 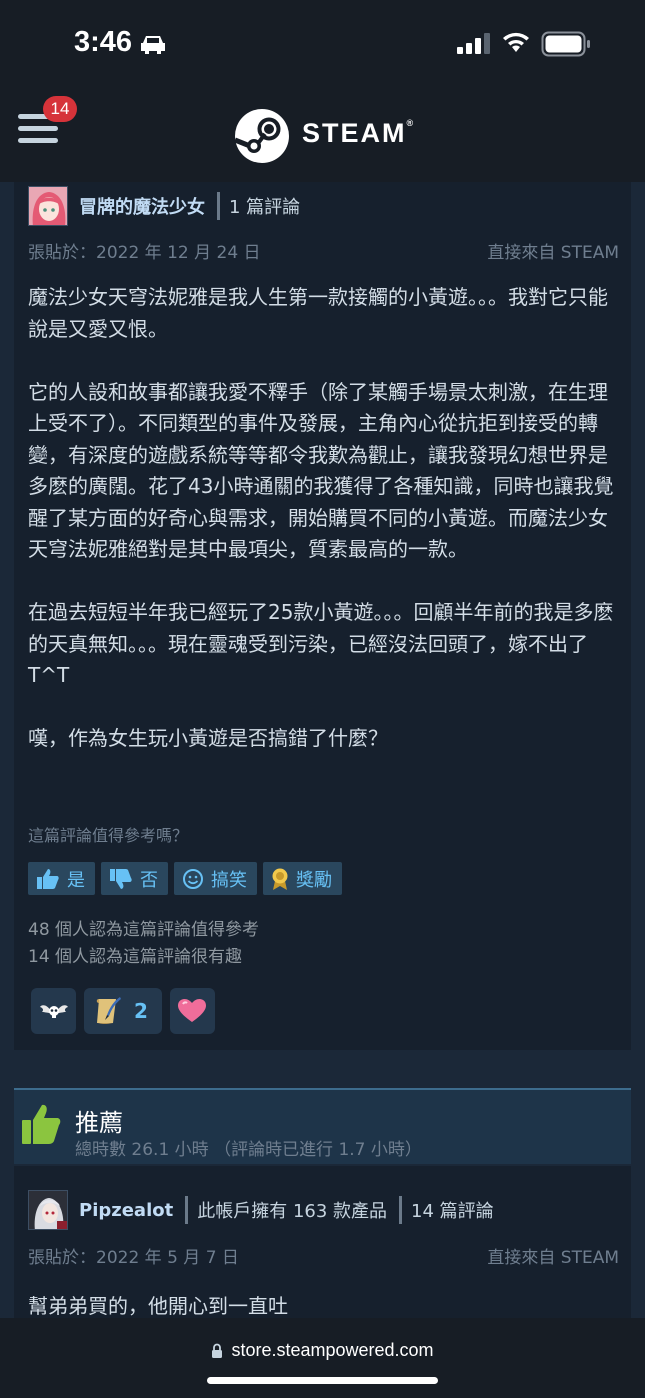 What do you see at coordinates (144, 253) in the screenshot?
I see `posted-date: 張貼於：2022 年 12 月 24 日` at bounding box center [144, 253].